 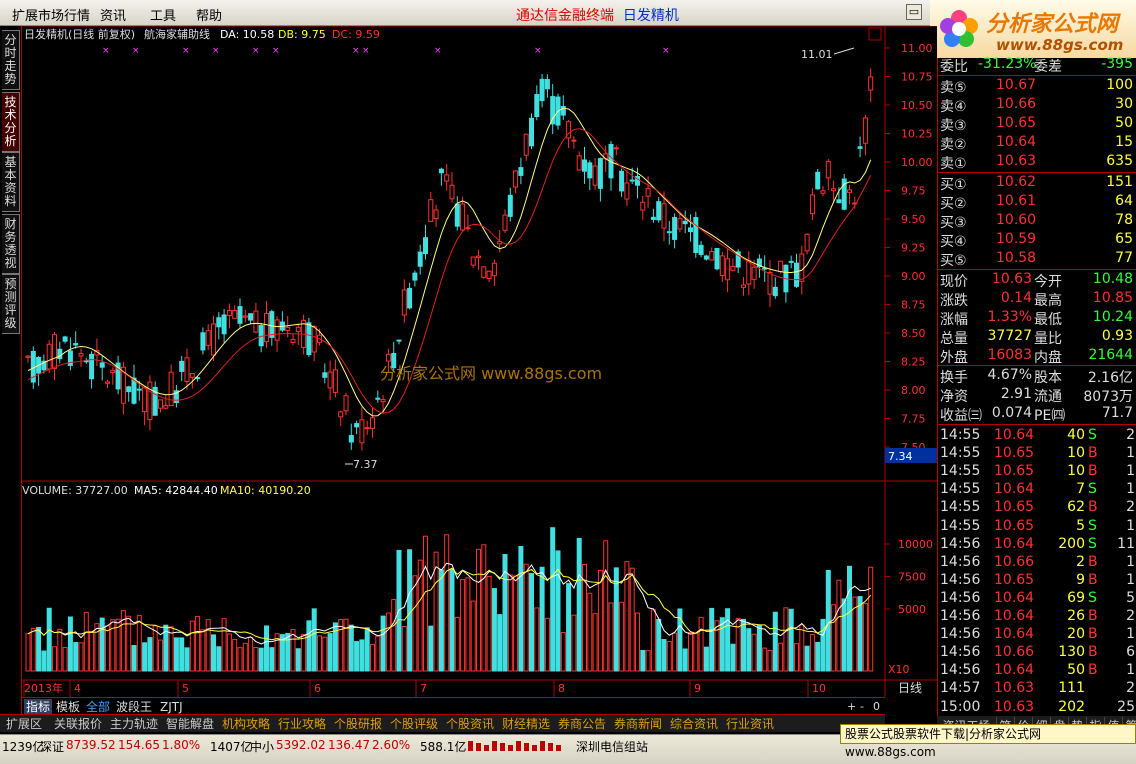 I want to click on bottom-tab-0: 扩展区, so click(x=24, y=724).